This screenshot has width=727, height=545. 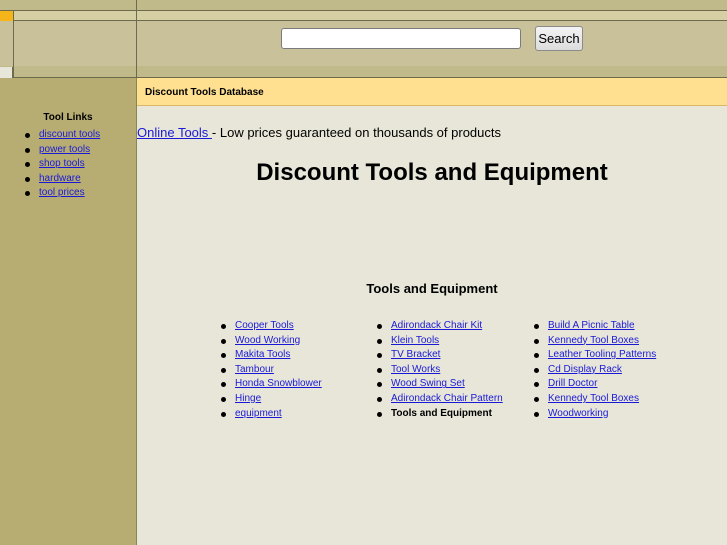 What do you see at coordinates (254, 369) in the screenshot?
I see `tool-link: Tambour` at bounding box center [254, 369].